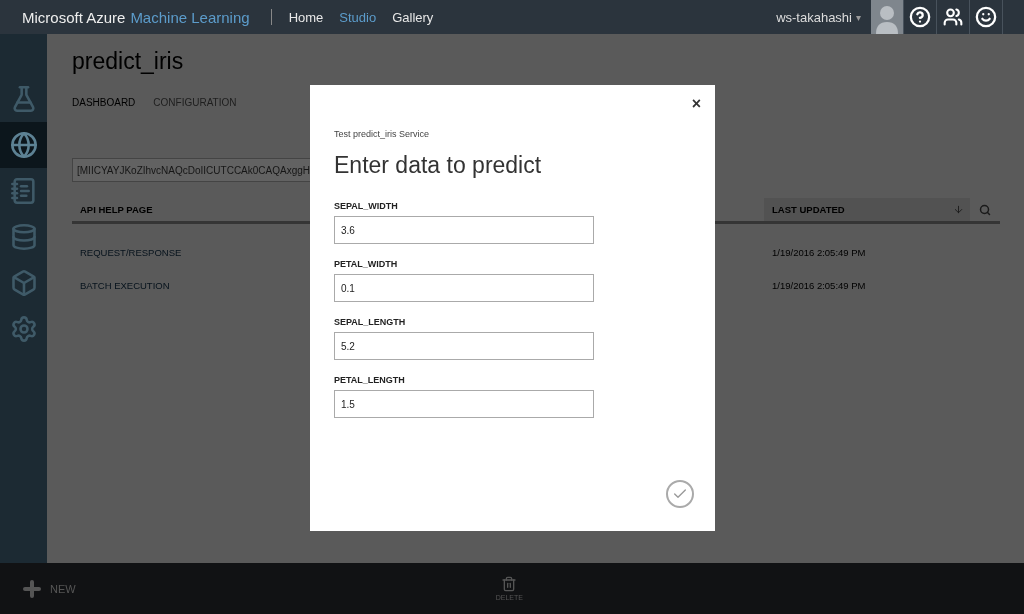 The height and width of the screenshot is (614, 1024). Describe the element at coordinates (48, 588) in the screenshot. I see `new-button: NEW` at that location.